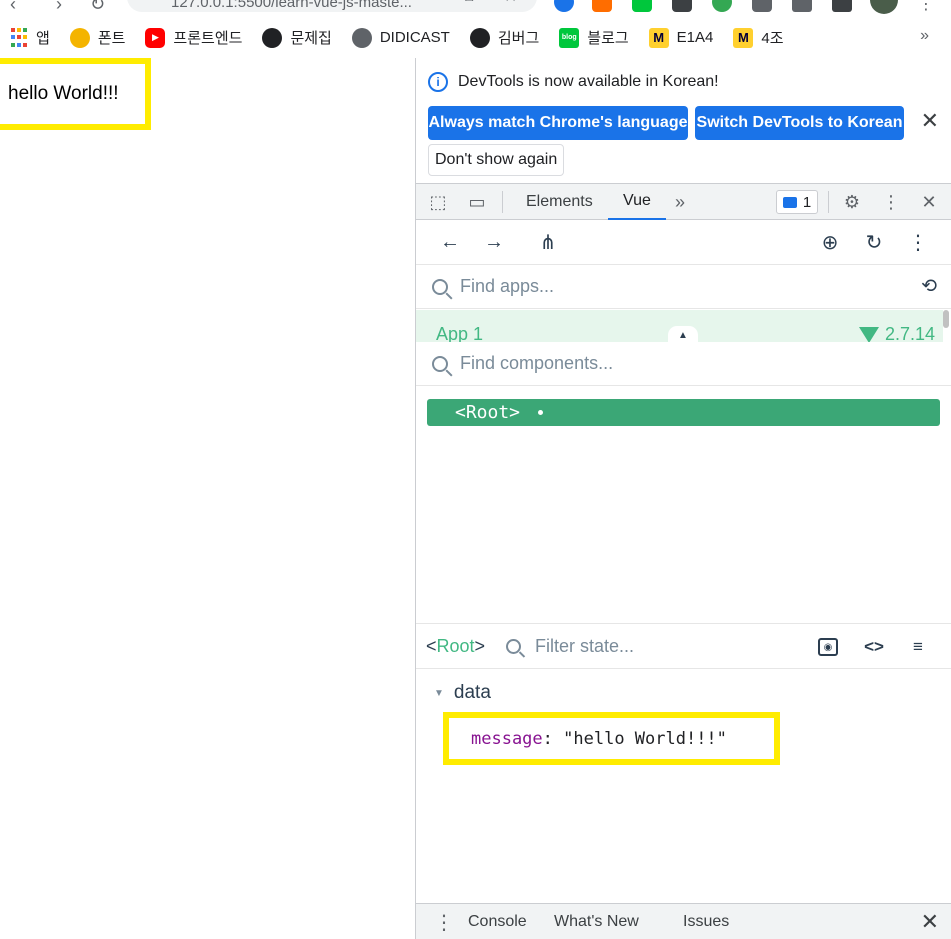  What do you see at coordinates (444, 922) in the screenshot?
I see `drawer-menu-icon: ⋮` at bounding box center [444, 922].